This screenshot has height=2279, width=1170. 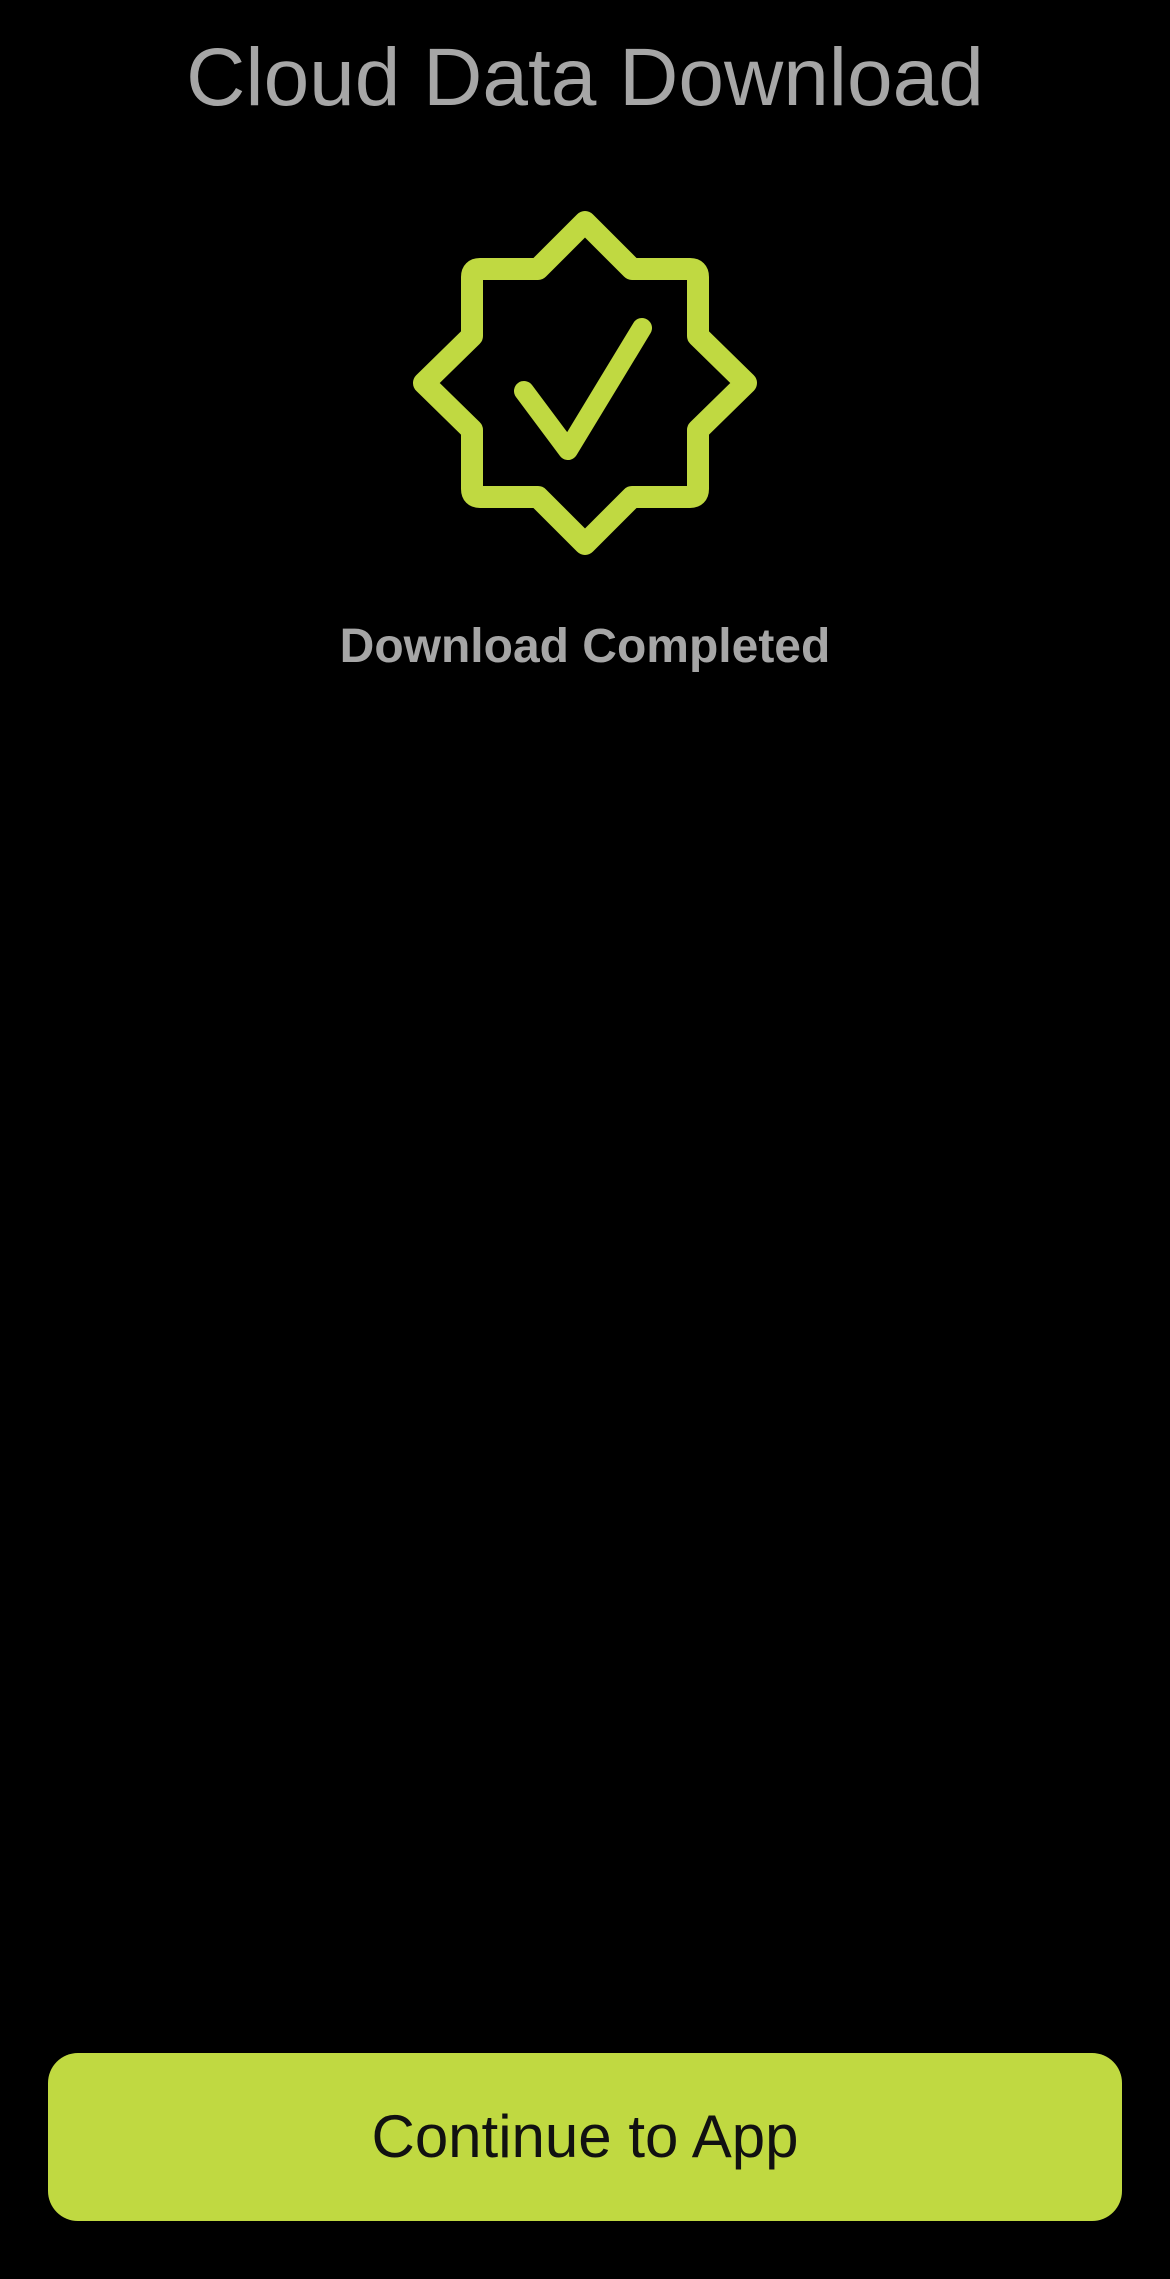 I want to click on checkmark-seal-icon, so click(x=585, y=383).